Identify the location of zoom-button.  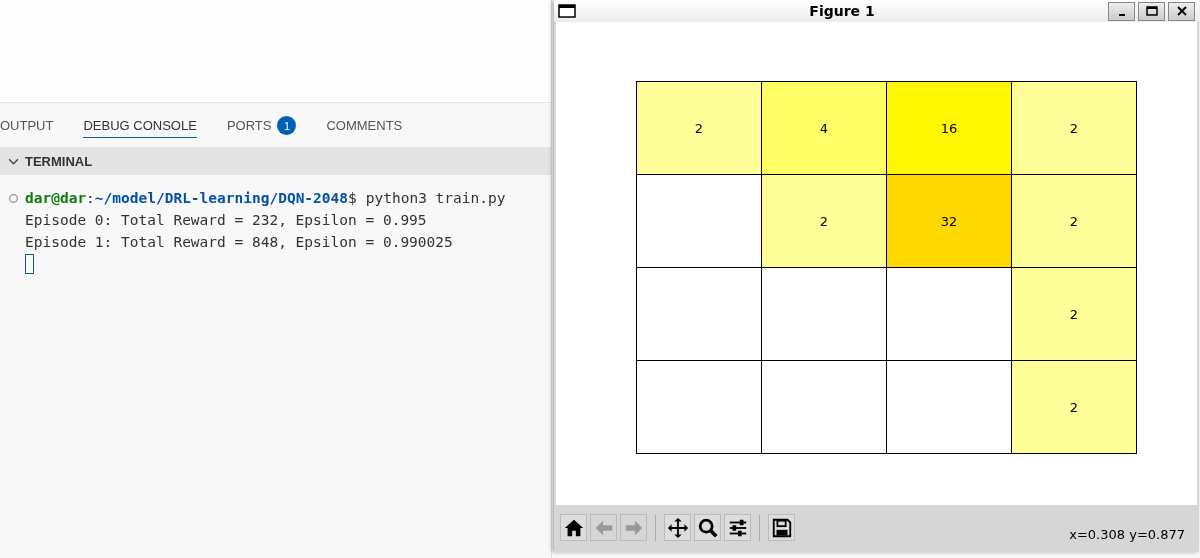
(707, 527).